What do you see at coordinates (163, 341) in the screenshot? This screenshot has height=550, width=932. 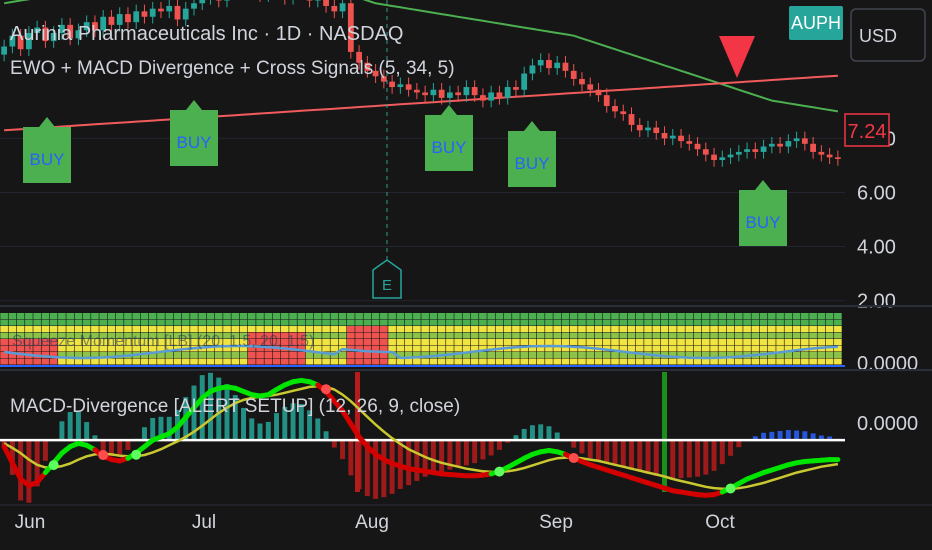 I see `squeeze-title: Squeeze Momentum [LB] (20, 1.5, 20, 1.5)` at bounding box center [163, 341].